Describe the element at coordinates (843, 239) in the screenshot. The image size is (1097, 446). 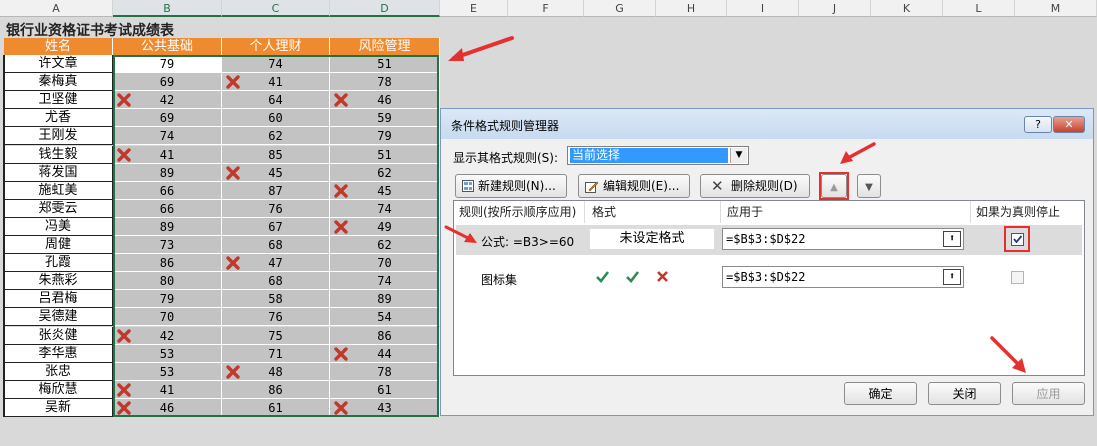
I see `rule-1-applies-field: =$B$3:$D$22 ⬆` at that location.